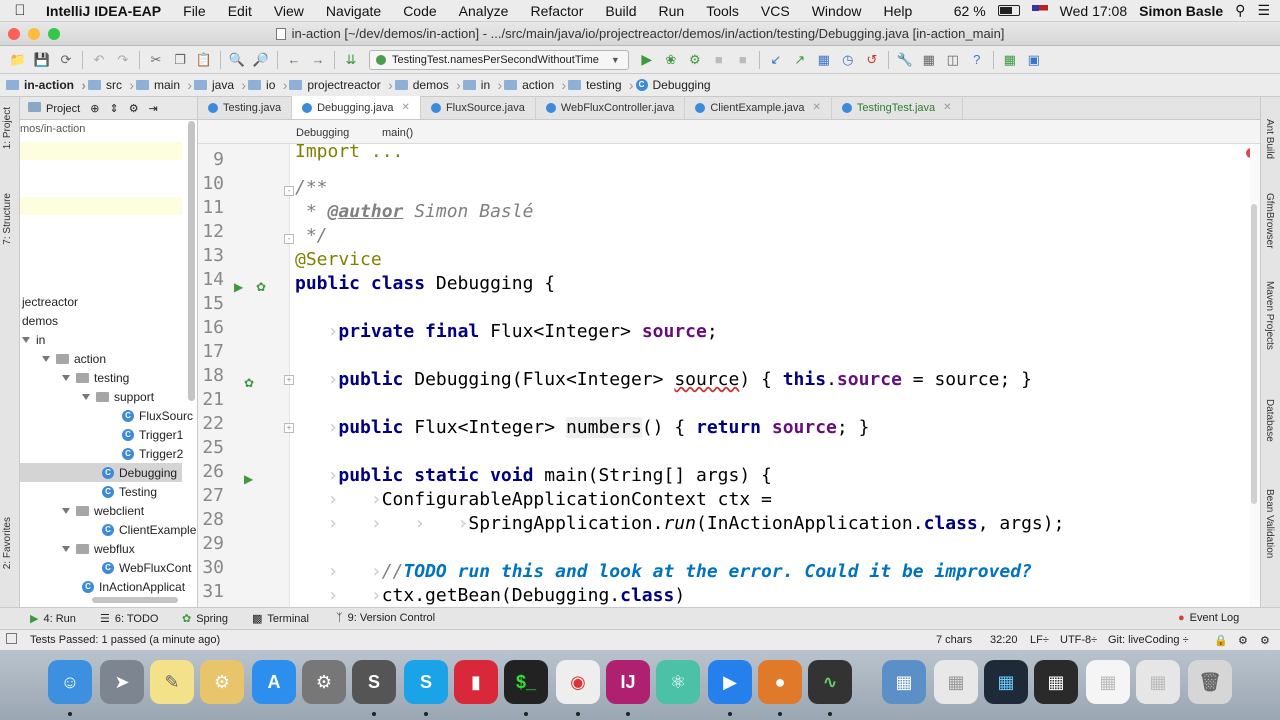 This screenshot has height=720, width=1280. Describe the element at coordinates (238, 287) in the screenshot. I see `run-class-icon: ▶` at that location.